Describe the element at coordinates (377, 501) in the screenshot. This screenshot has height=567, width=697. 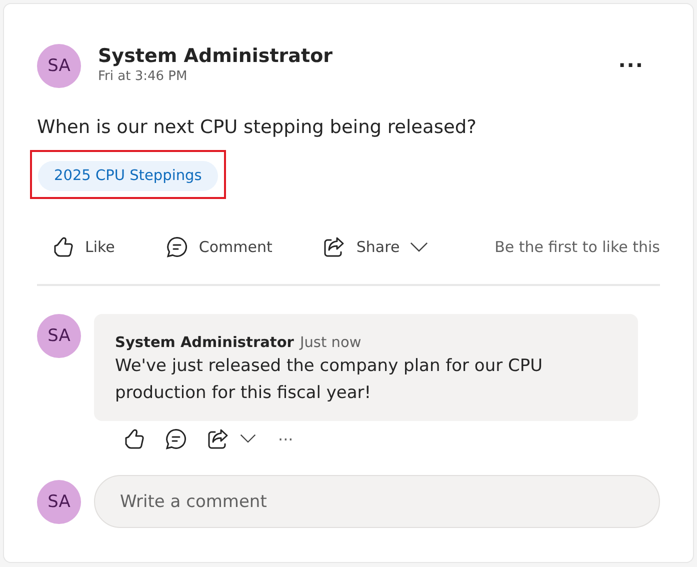
I see `comment-input: Write a comment` at that location.